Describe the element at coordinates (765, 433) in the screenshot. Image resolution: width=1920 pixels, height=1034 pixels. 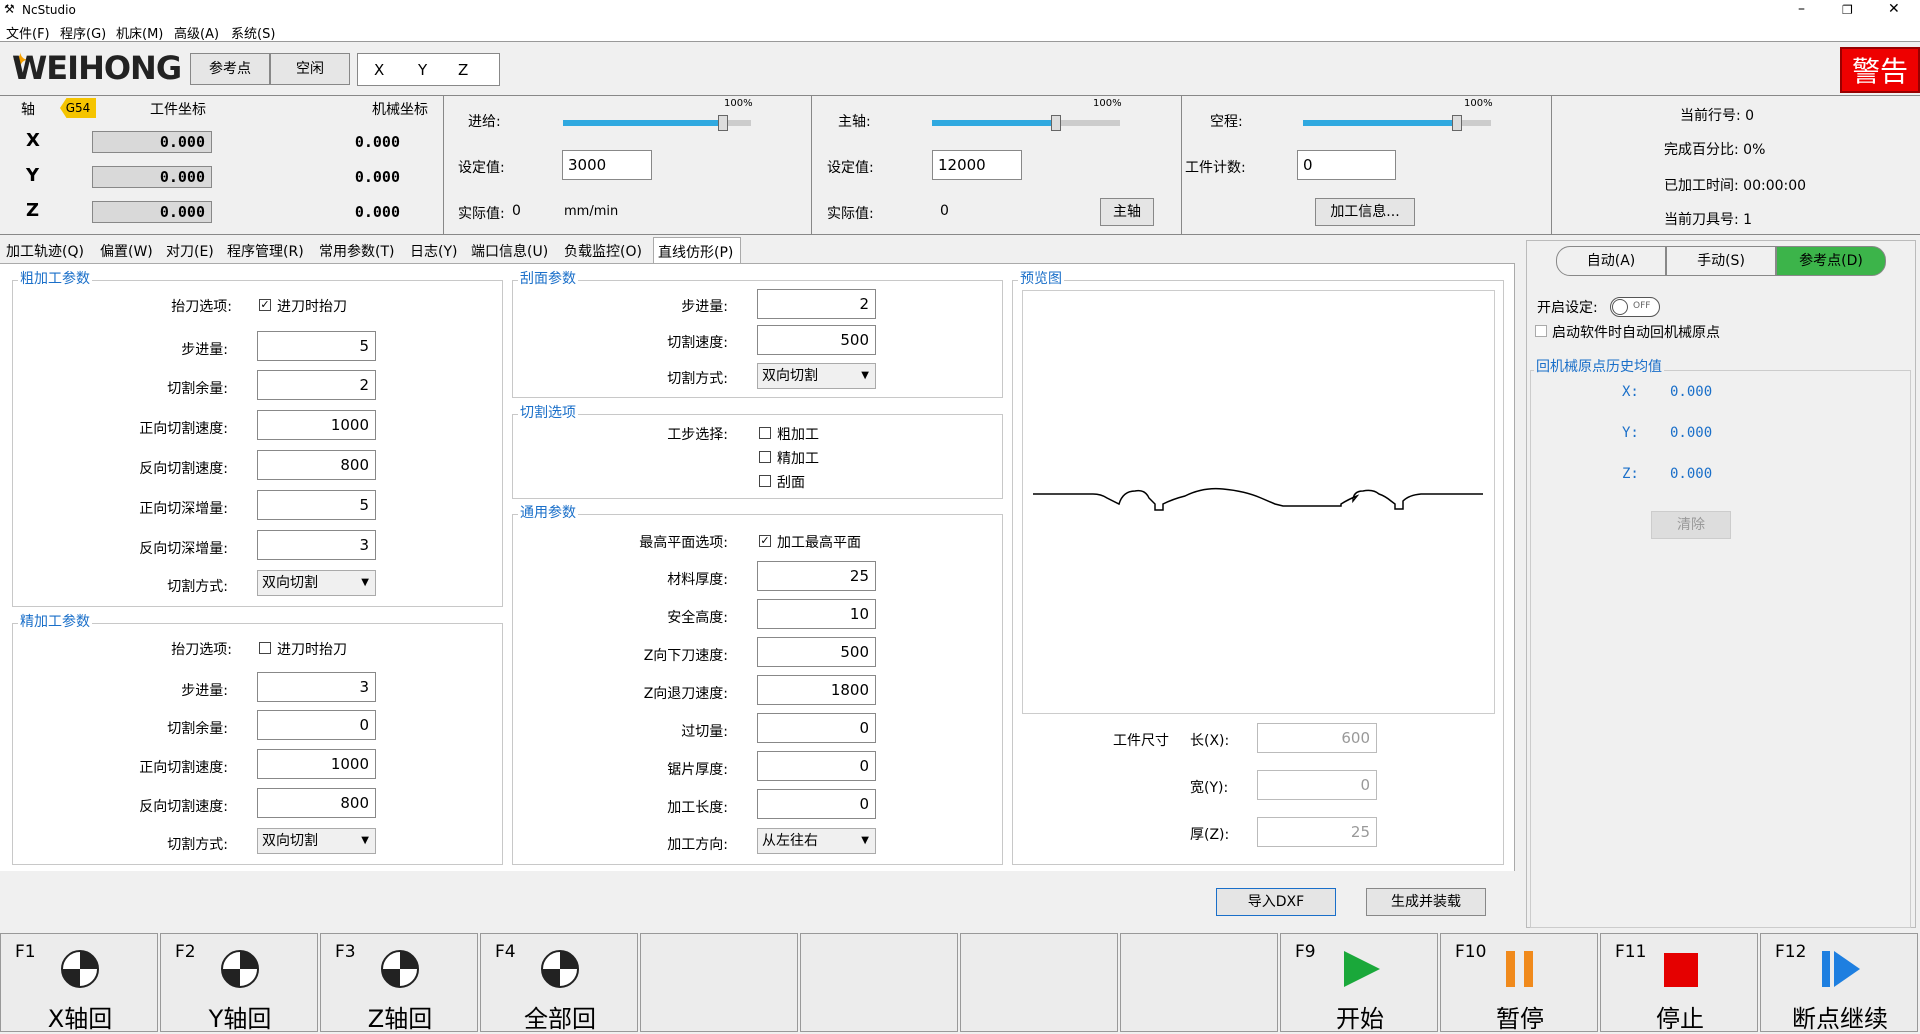
I see `rough-step-checkbox` at that location.